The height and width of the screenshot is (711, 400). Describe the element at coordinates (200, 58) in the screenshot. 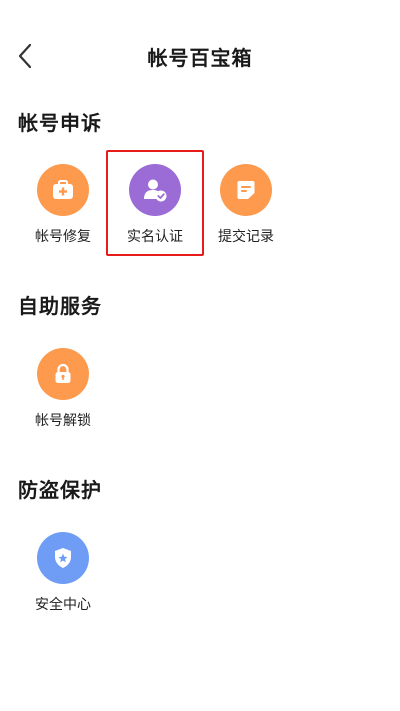

I see `page-title: 帐号百宝箱` at that location.